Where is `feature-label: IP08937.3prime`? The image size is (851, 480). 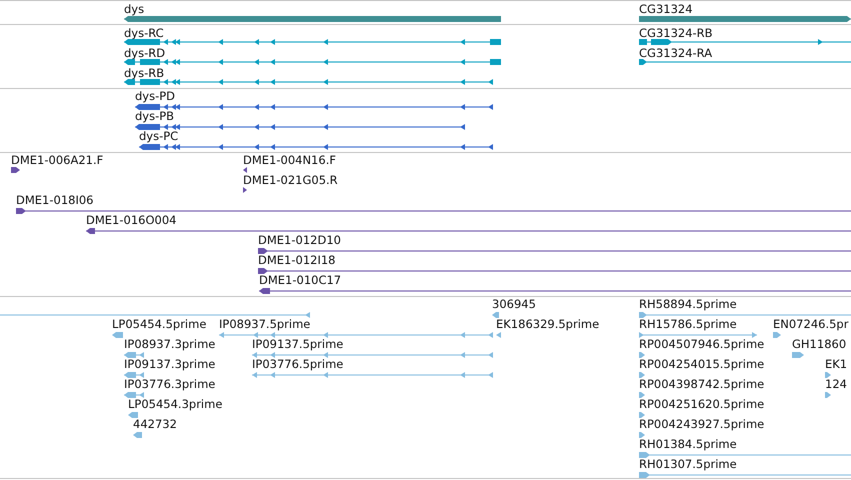 feature-label: IP08937.3prime is located at coordinates (170, 344).